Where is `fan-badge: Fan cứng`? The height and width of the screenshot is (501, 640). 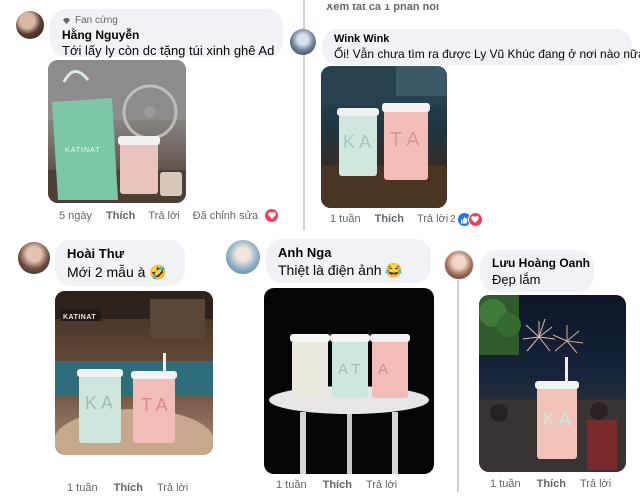
fan-badge: Fan cứng is located at coordinates (166, 20).